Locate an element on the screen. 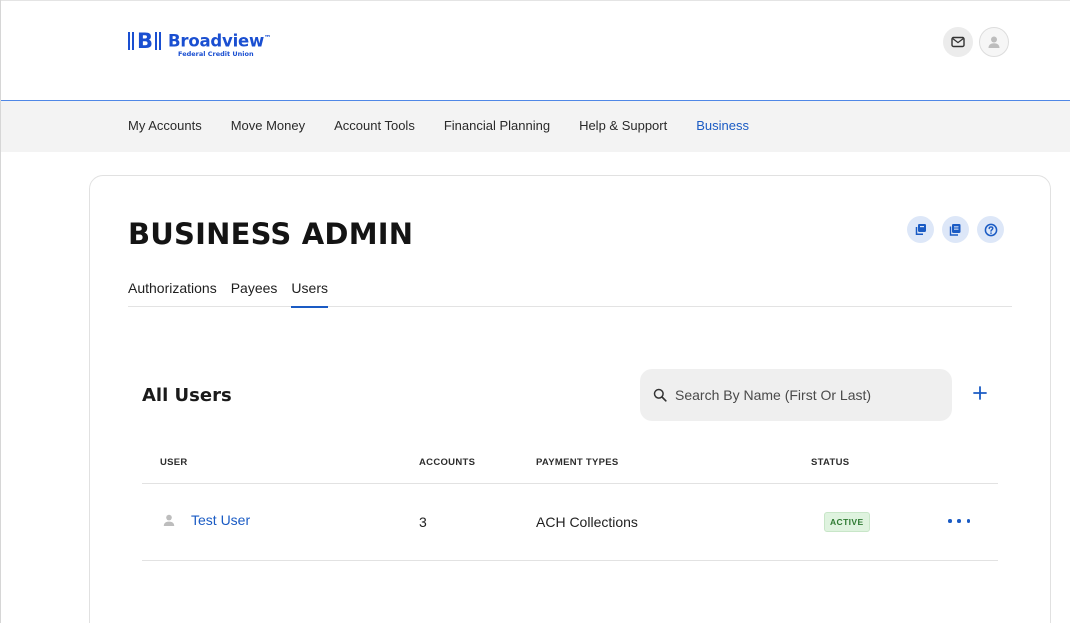 This screenshot has width=1070, height=623. user-name-link: Test User is located at coordinates (220, 520).